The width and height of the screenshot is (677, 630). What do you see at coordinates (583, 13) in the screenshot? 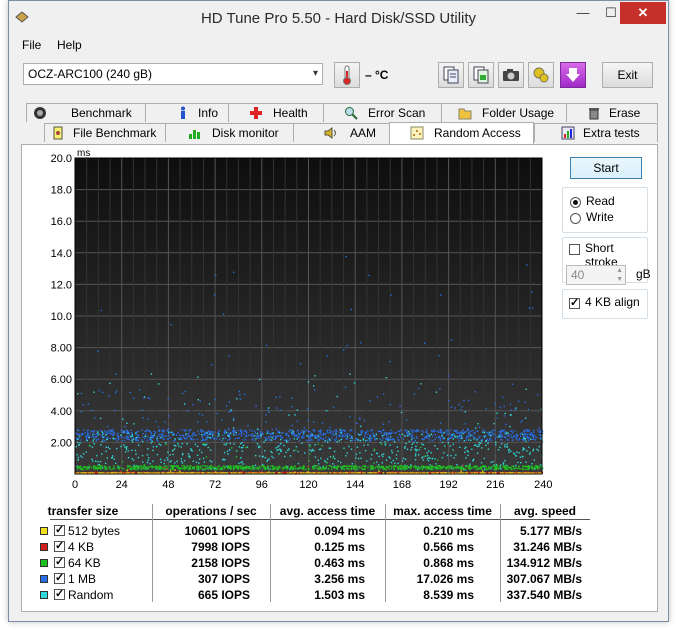
I see `minimize-icon: —` at bounding box center [583, 13].